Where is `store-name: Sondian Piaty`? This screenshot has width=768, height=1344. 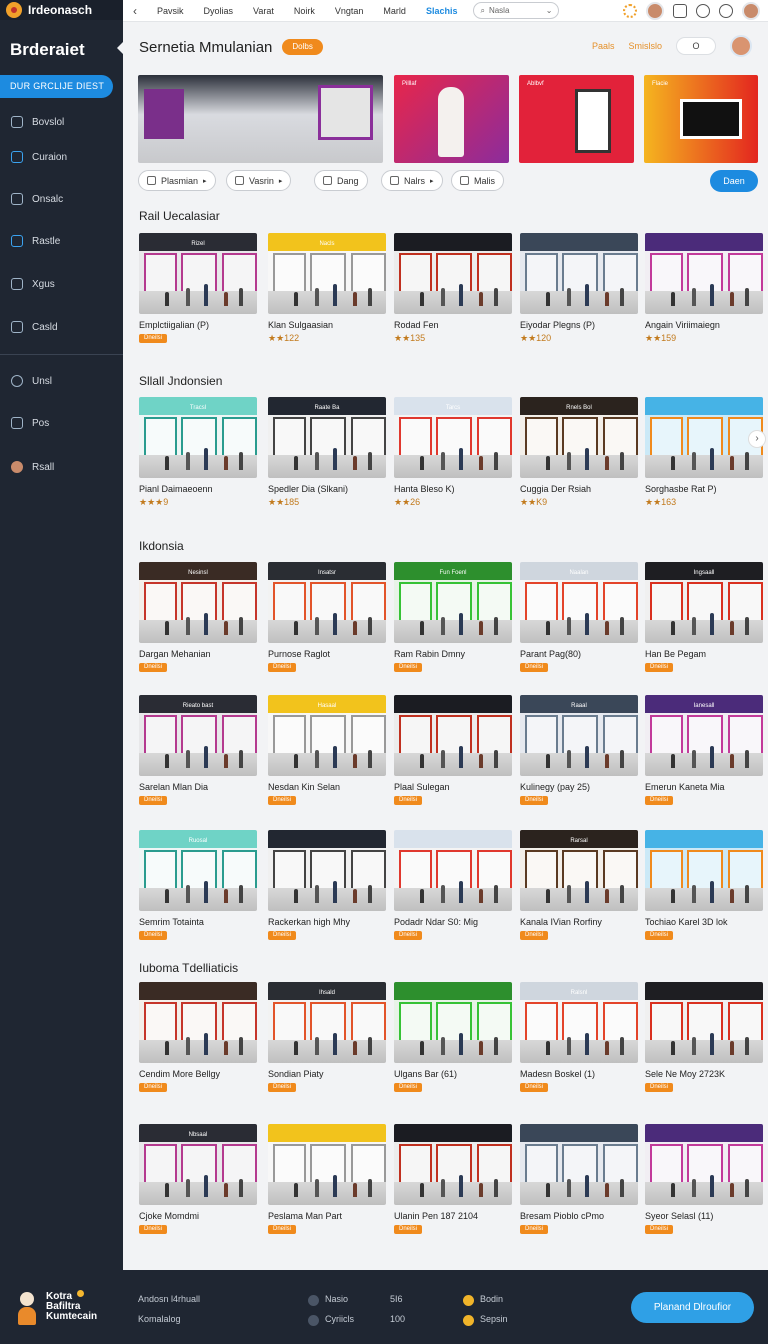
store-name: Sondian Piaty is located at coordinates (327, 1074).